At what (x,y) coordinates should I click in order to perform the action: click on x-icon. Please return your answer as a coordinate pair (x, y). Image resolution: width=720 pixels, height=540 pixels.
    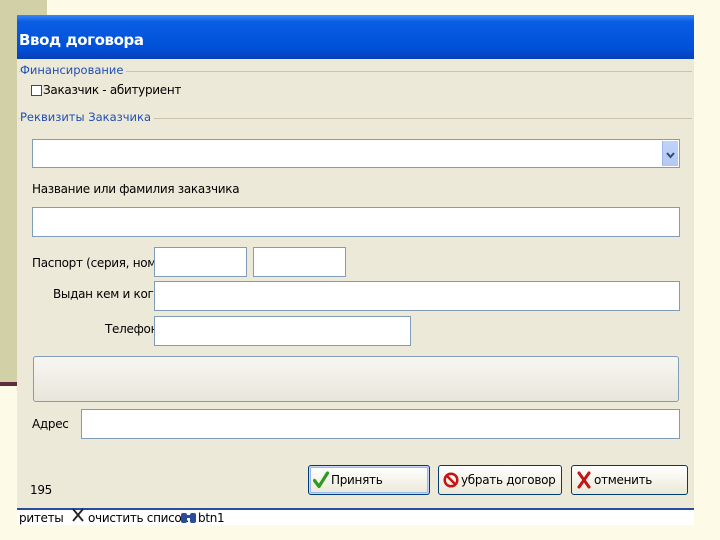
    Looking at the image, I should click on (584, 480).